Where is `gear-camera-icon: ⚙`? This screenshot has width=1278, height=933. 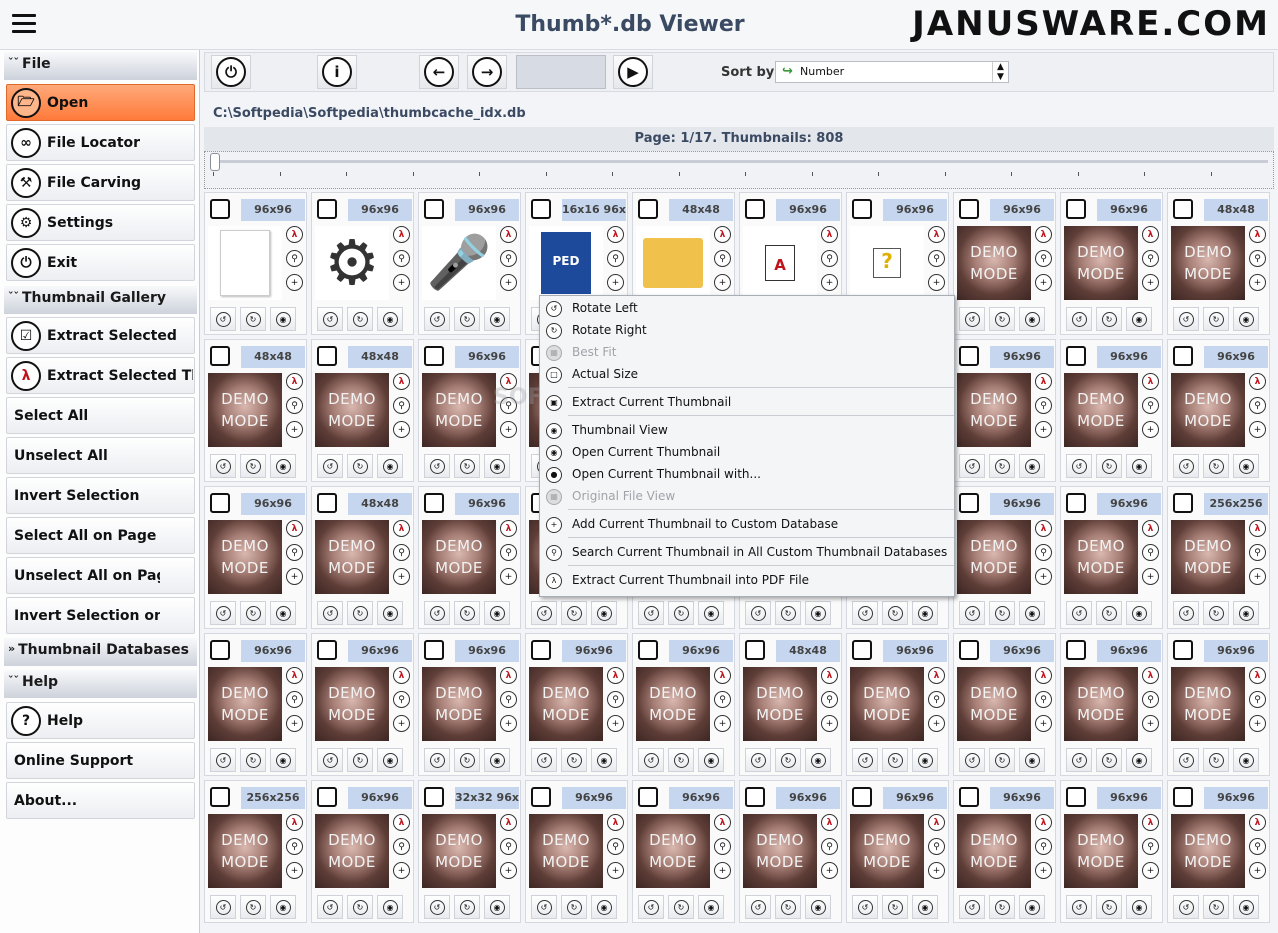 gear-camera-icon: ⚙ is located at coordinates (352, 263).